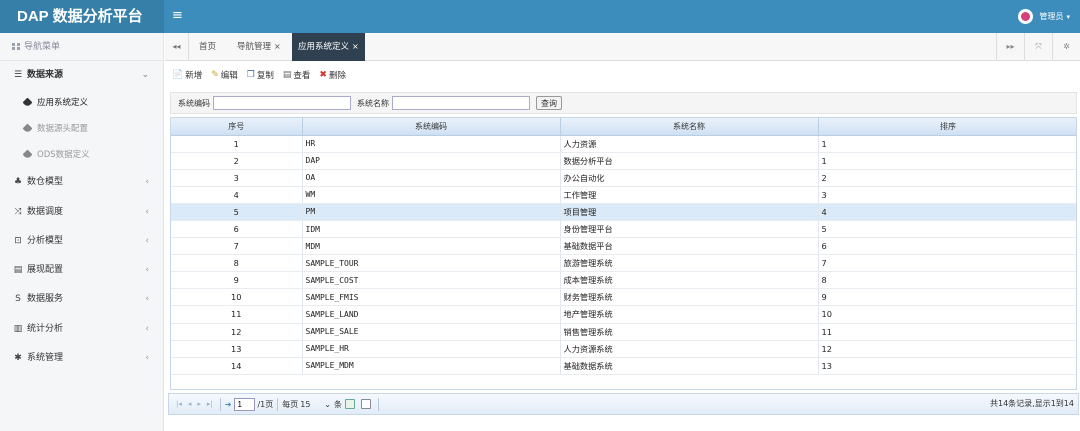  What do you see at coordinates (81, 182) in the screenshot?
I see `sidebar-item-1: ♣ 数仓模型 ‹` at bounding box center [81, 182].